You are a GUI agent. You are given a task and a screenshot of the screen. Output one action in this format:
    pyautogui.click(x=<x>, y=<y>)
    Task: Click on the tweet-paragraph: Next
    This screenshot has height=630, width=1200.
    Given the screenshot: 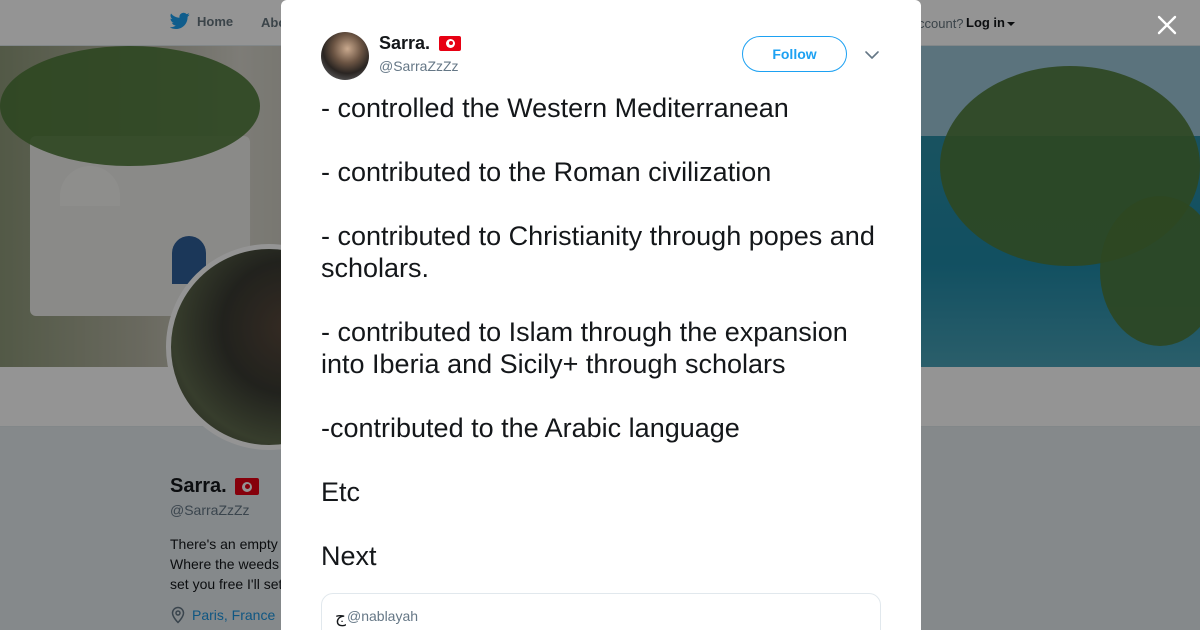 What is the action you would take?
    pyautogui.click(x=349, y=556)
    